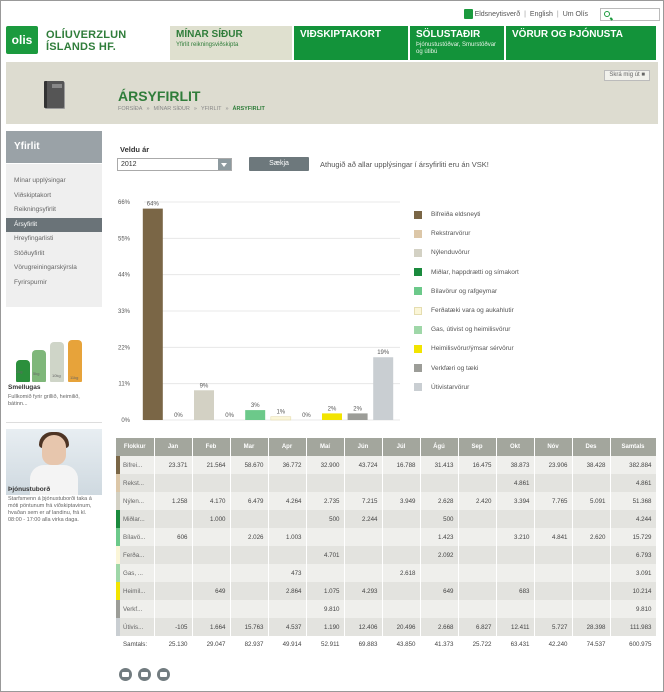 Image resolution: width=664 pixels, height=692 pixels. Describe the element at coordinates (118, 609) in the screenshot. I see `category-color-swatch` at that location.